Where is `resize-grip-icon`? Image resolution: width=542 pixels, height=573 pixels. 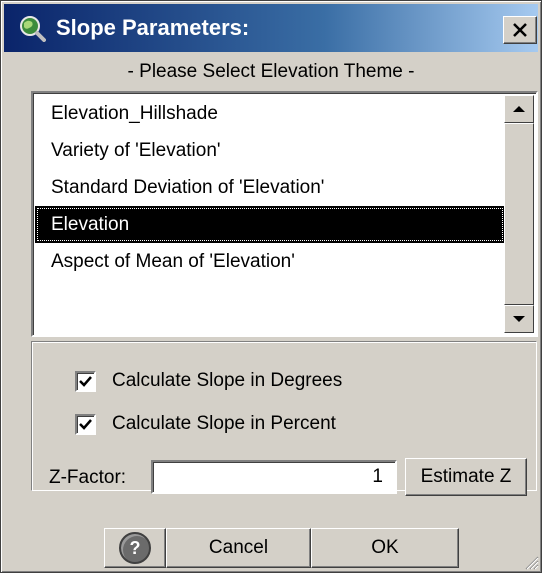 resize-grip-icon is located at coordinates (531, 562).